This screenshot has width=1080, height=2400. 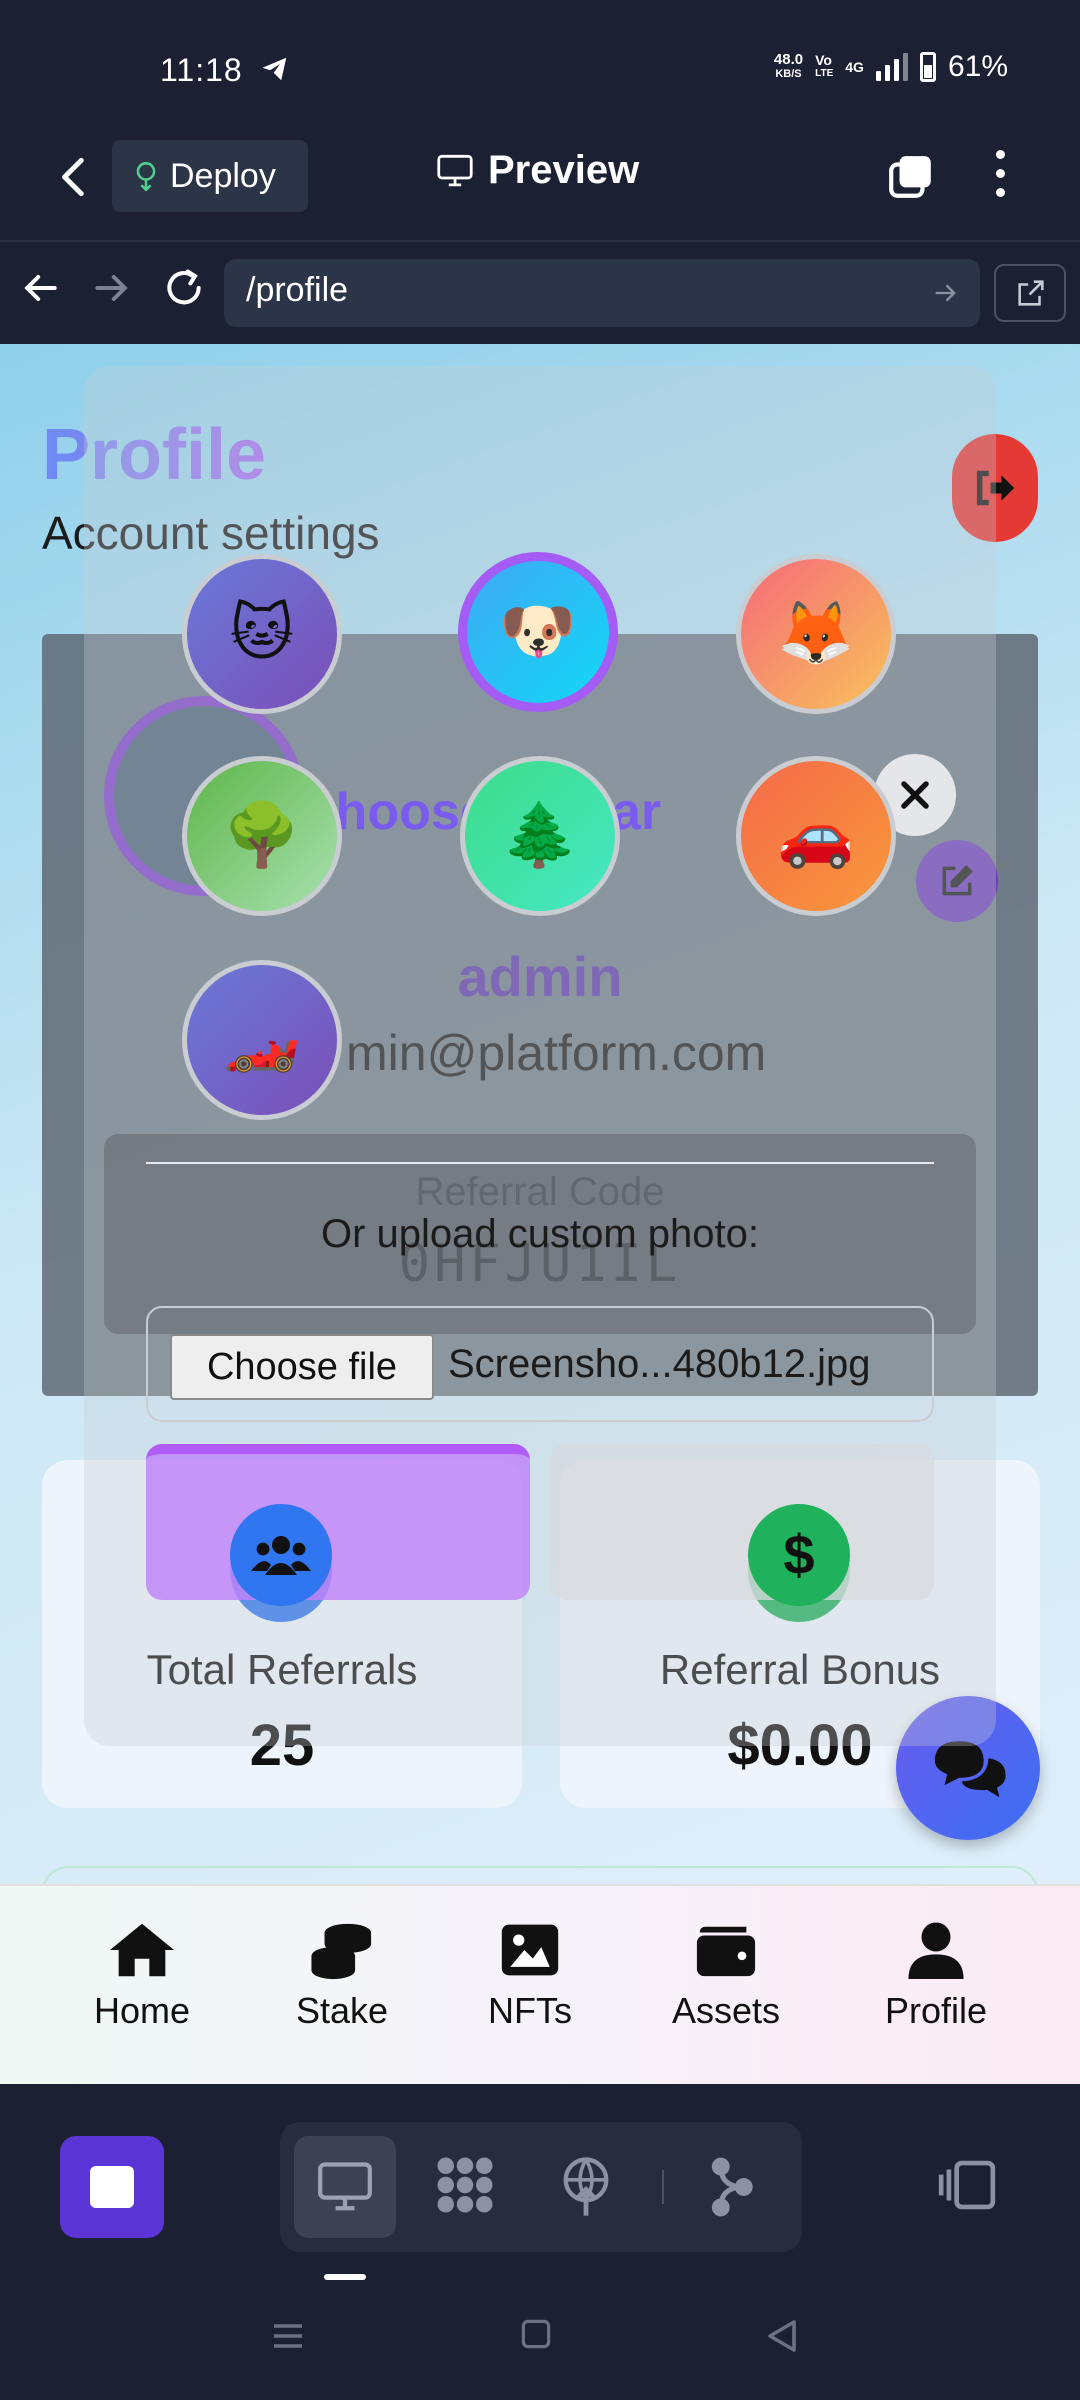 I want to click on close-icon, so click(x=915, y=795).